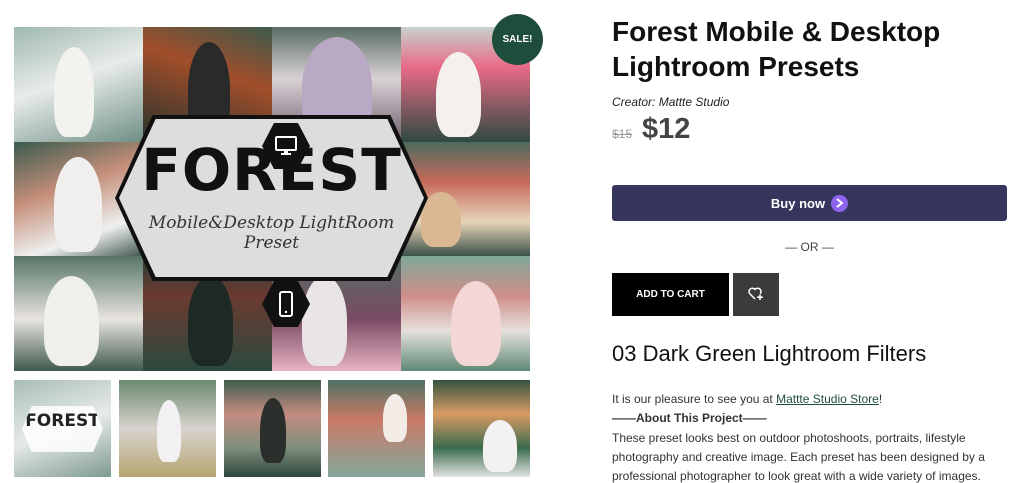 The image size is (1018, 483). What do you see at coordinates (517, 39) in the screenshot?
I see `sale-badge: SALE!` at bounding box center [517, 39].